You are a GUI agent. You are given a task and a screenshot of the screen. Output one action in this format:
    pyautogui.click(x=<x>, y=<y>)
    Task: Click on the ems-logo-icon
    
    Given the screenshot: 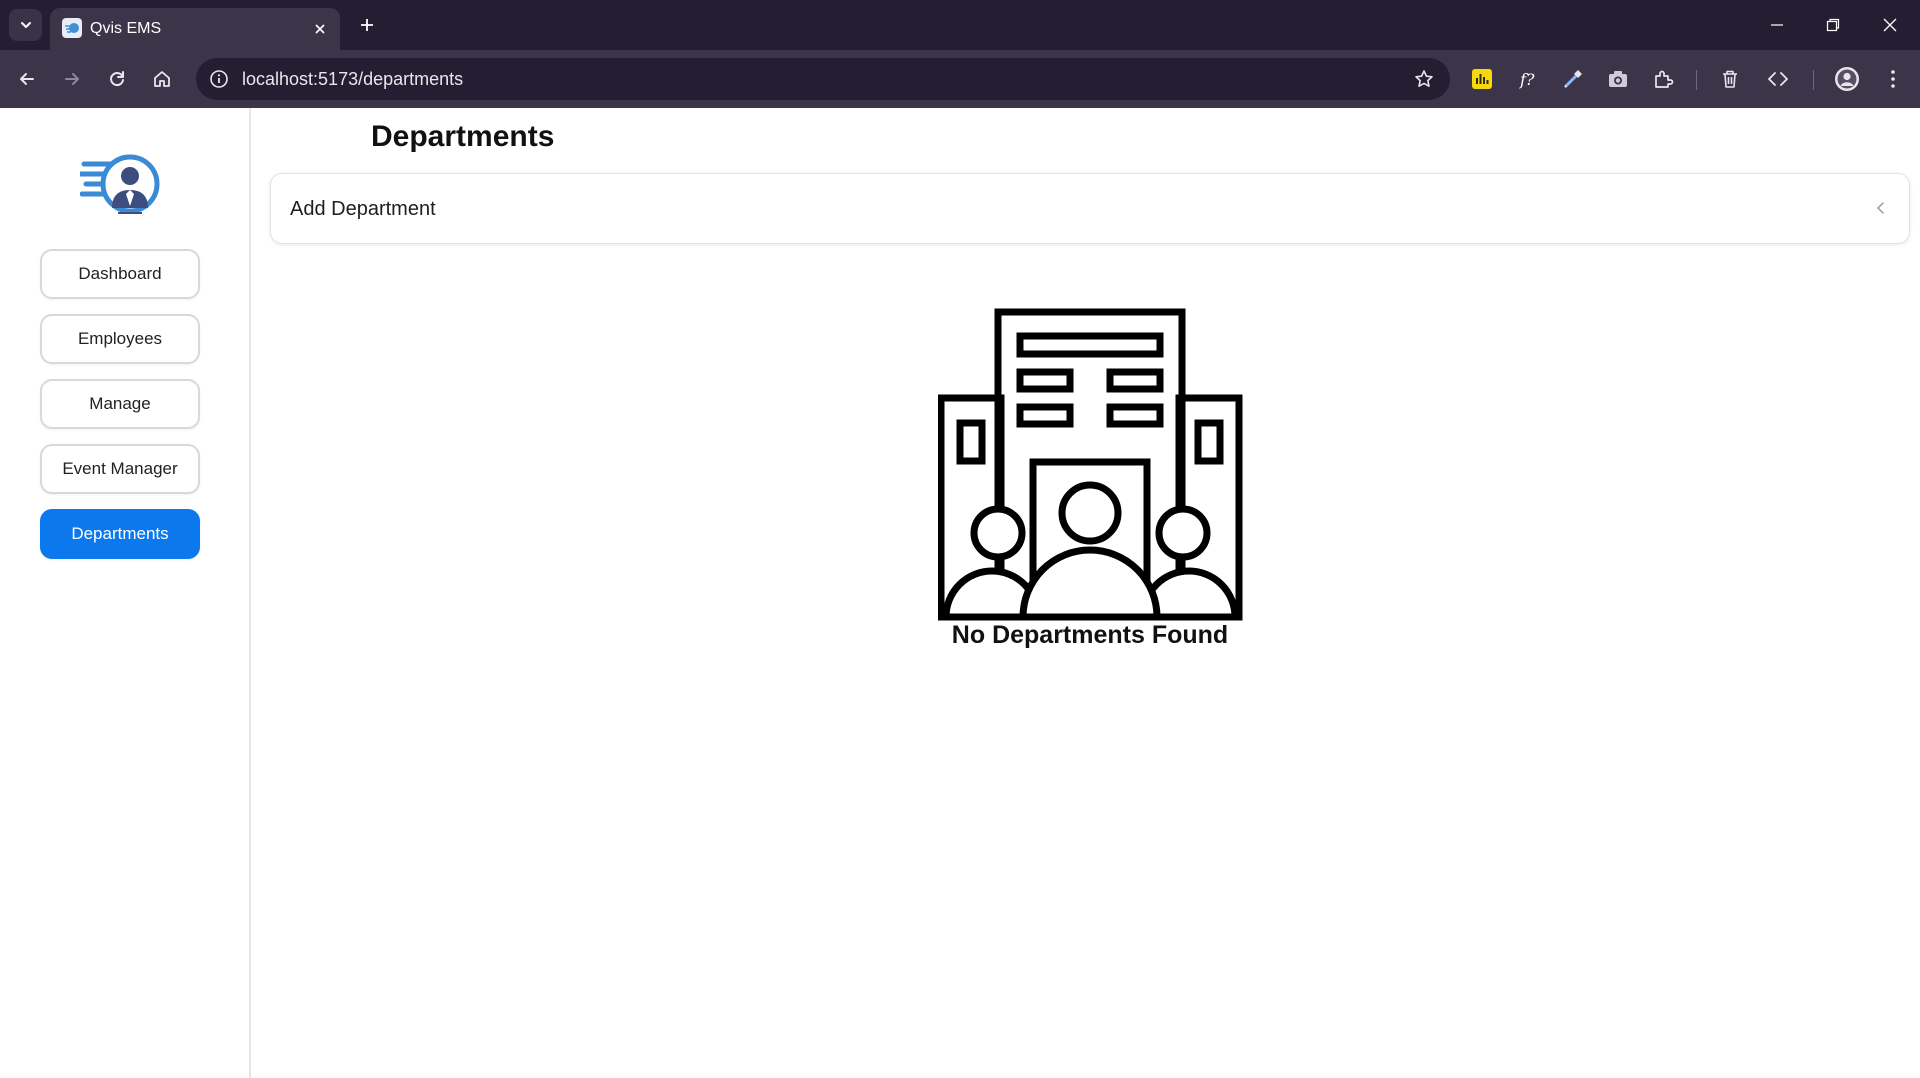 What is the action you would take?
    pyautogui.click(x=120, y=185)
    